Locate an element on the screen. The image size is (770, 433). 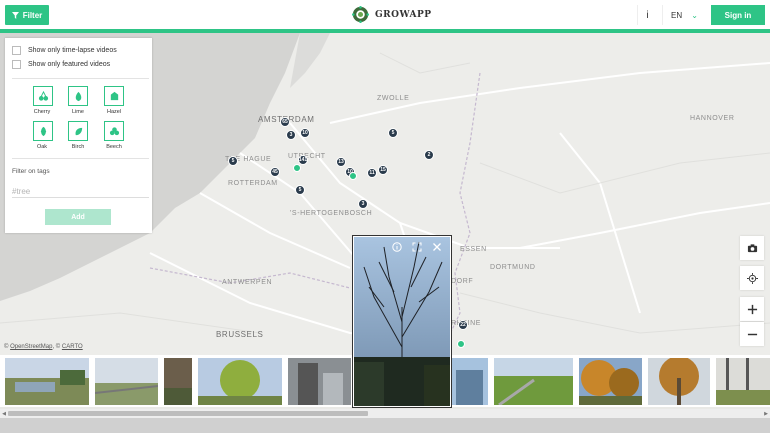
zoom-in-button is located at coordinates (752, 309).